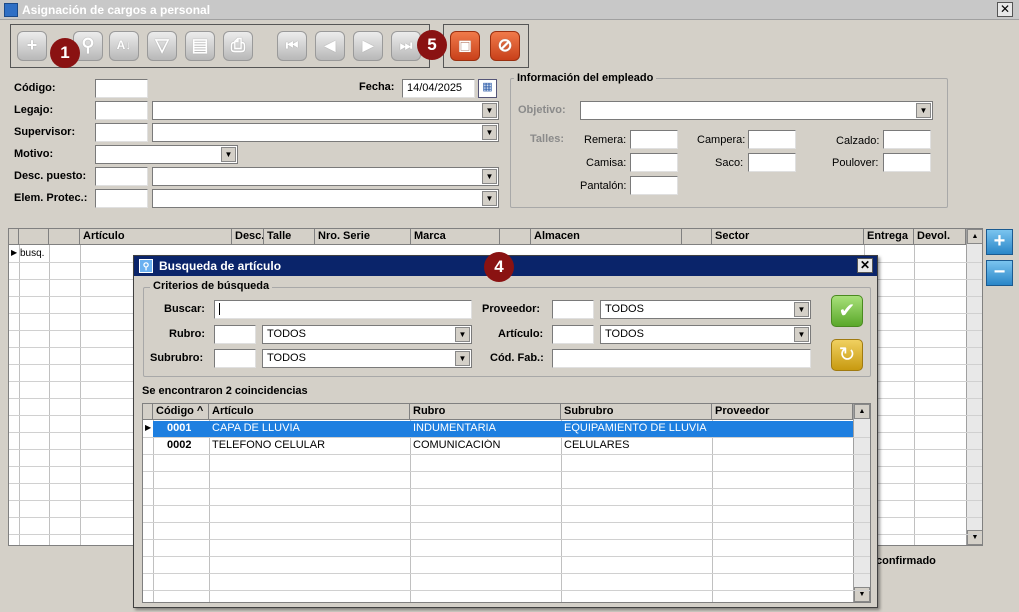  I want to click on annotation-badge-4: 4, so click(499, 267).